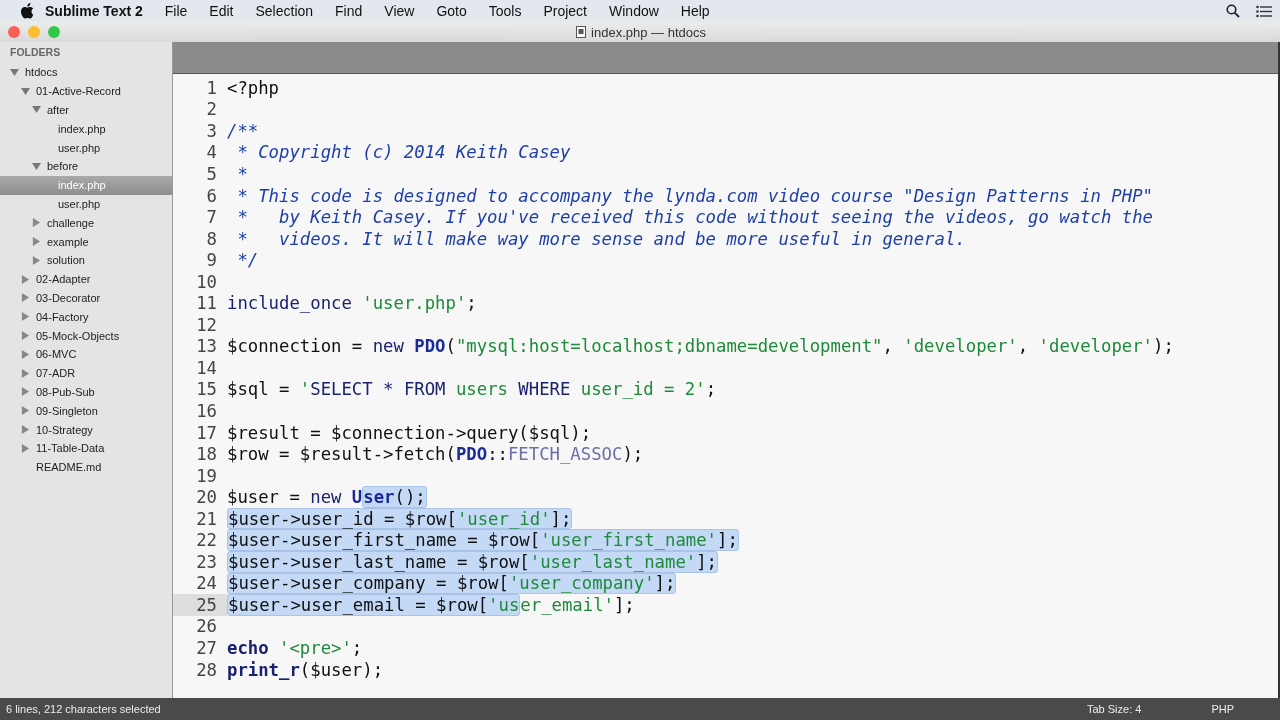  What do you see at coordinates (206, 411) in the screenshot?
I see `line-number: 16` at bounding box center [206, 411].